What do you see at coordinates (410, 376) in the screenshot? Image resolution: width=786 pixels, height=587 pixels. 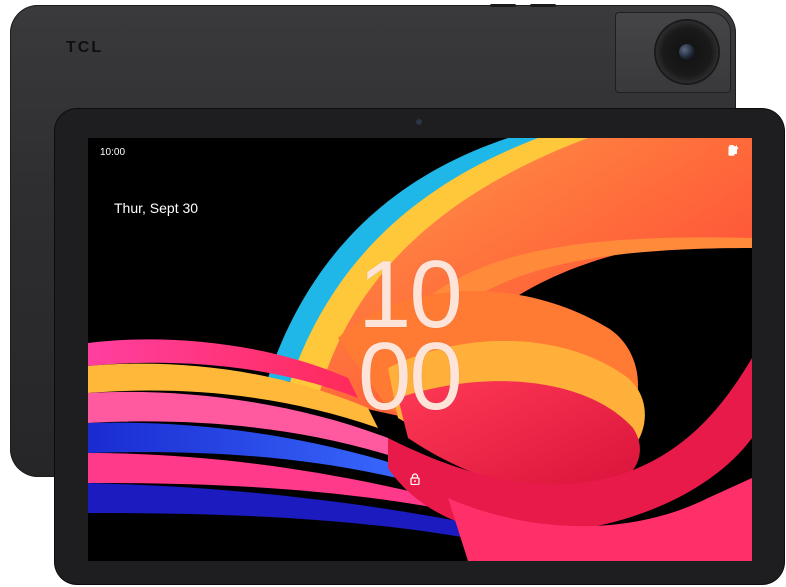 I see `clock-minutes: 00` at bounding box center [410, 376].